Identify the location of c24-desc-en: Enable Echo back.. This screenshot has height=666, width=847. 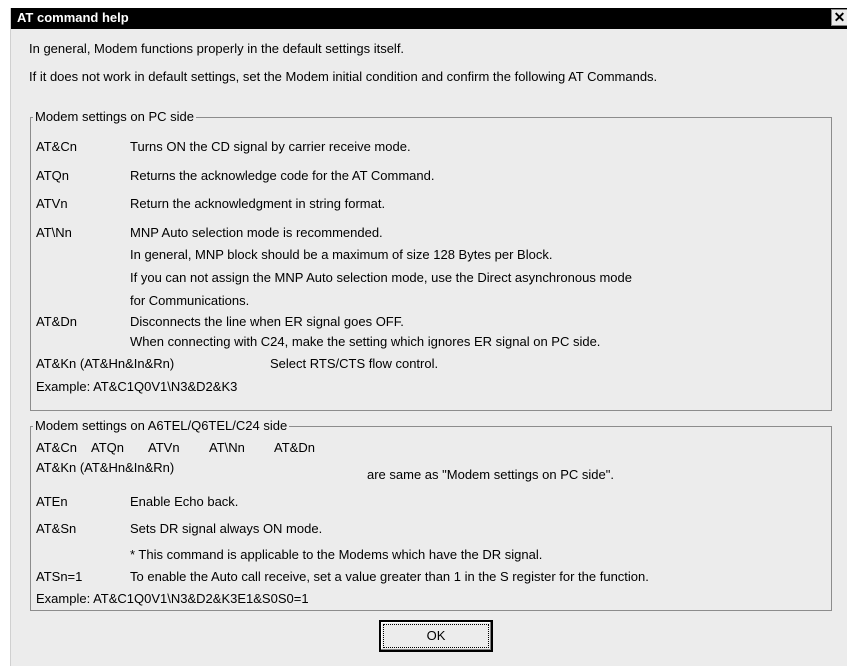
(184, 501).